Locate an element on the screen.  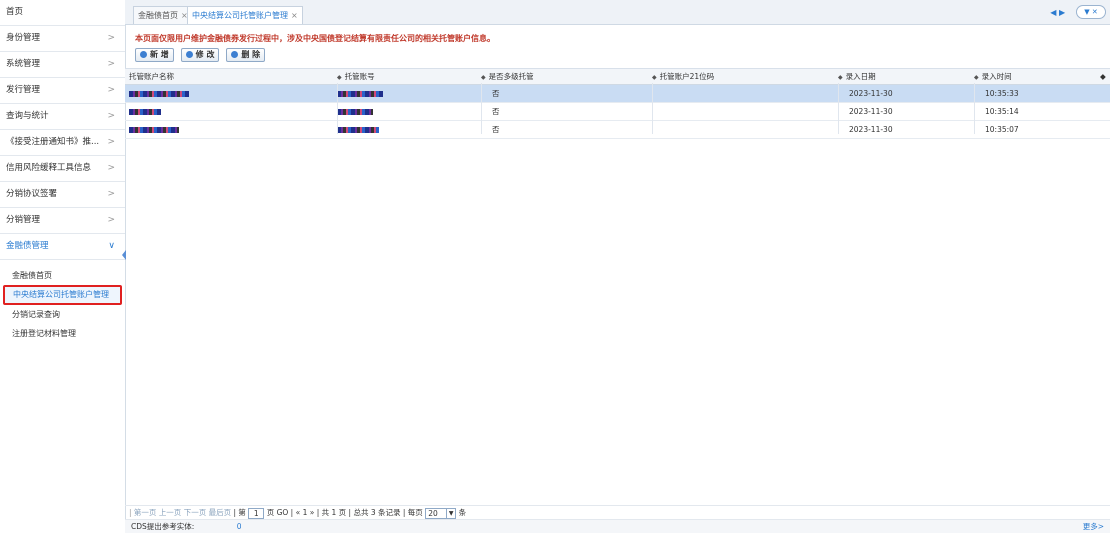
sidebar-item-home: 首页 is located at coordinates (62, 13).